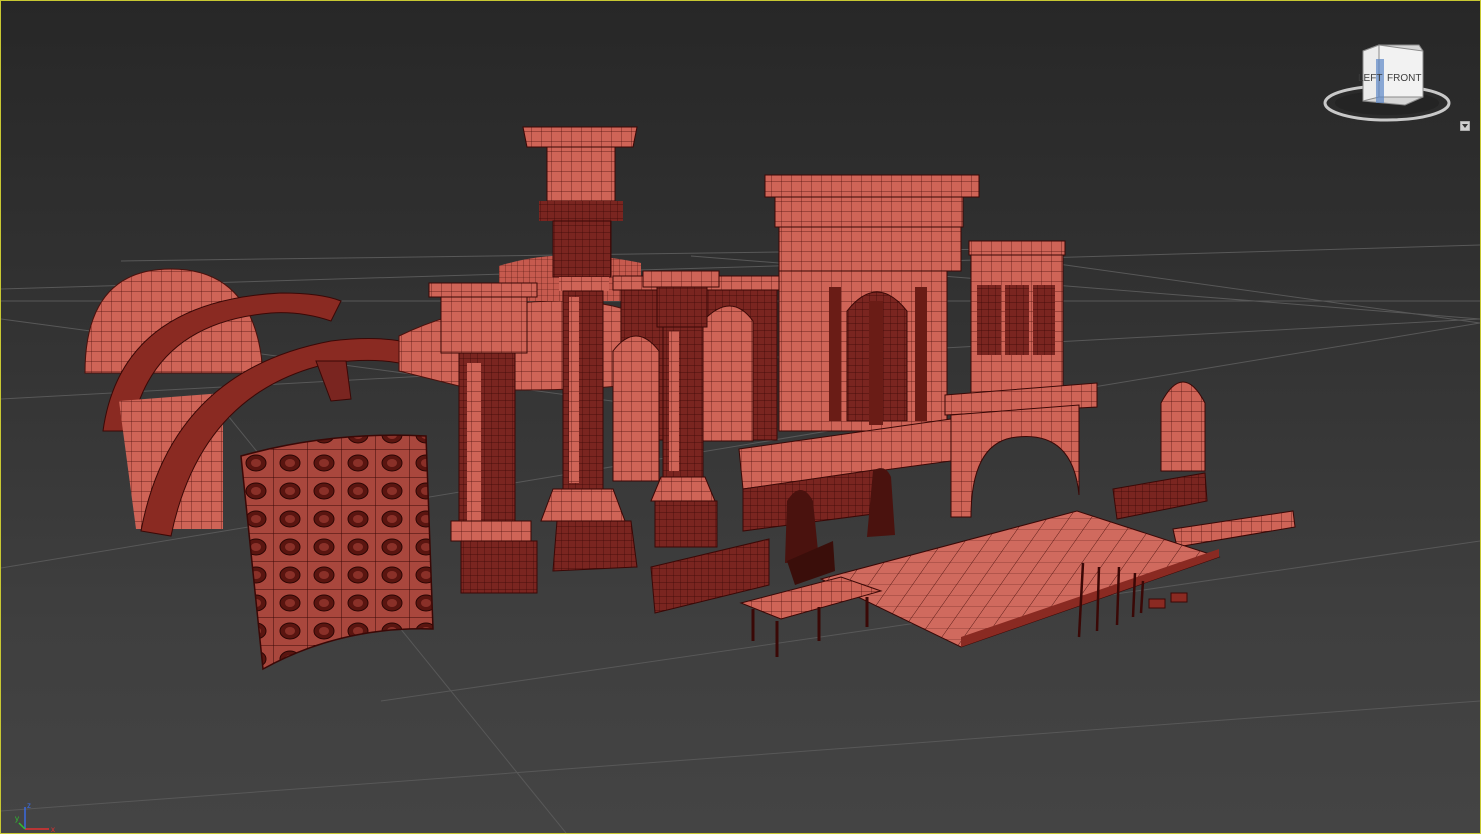  What do you see at coordinates (811, 616) in the screenshot?
I see `bench-model` at bounding box center [811, 616].